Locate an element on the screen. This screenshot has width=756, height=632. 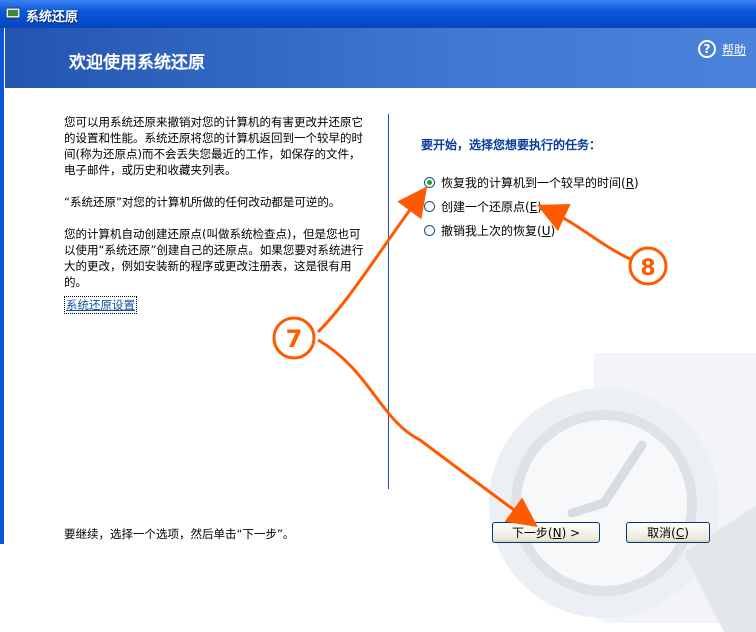
next-button-label: 下一步 is located at coordinates (529, 533).